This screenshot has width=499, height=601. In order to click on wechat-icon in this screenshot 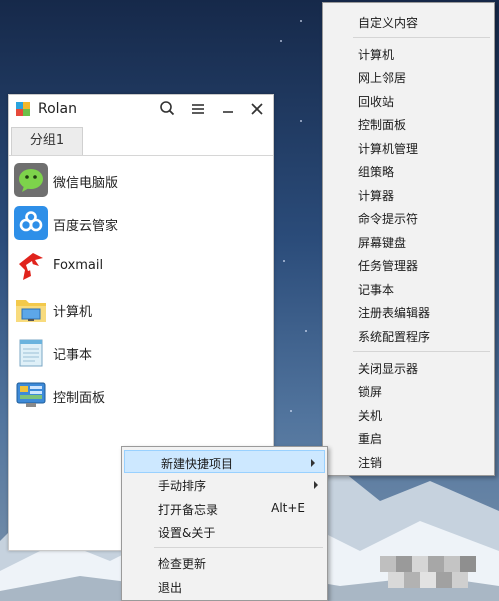, I will do `click(31, 180)`.